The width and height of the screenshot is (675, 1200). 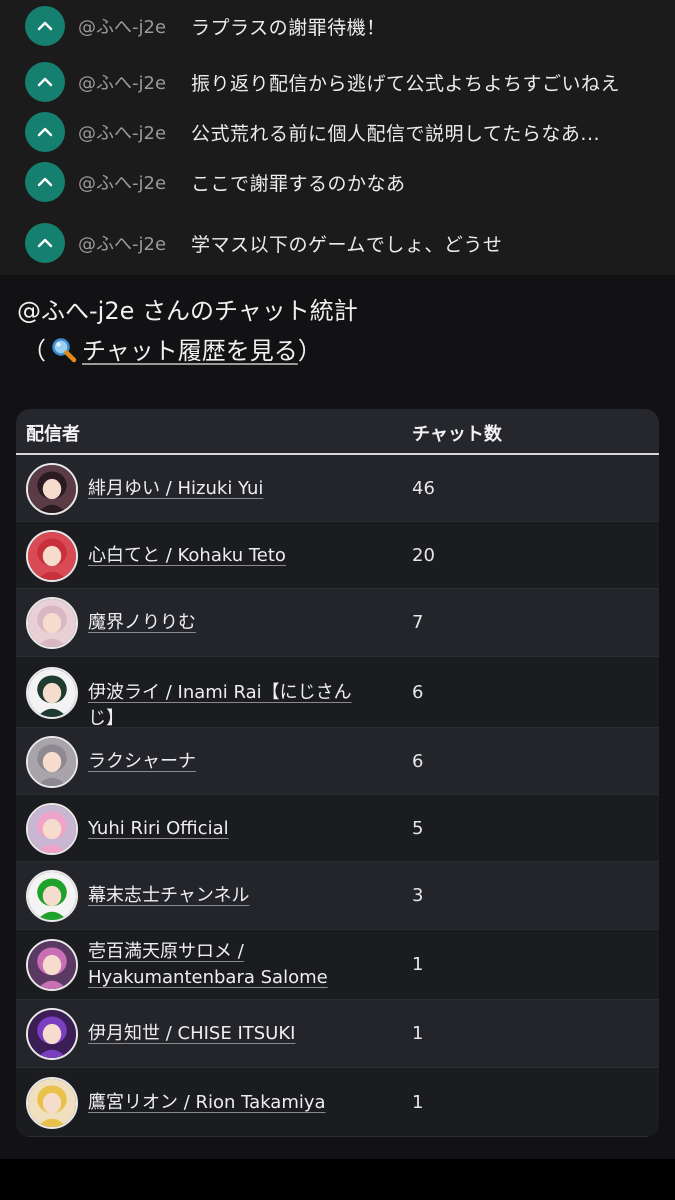 What do you see at coordinates (34, 351) in the screenshot?
I see `paren-open: （` at bounding box center [34, 351].